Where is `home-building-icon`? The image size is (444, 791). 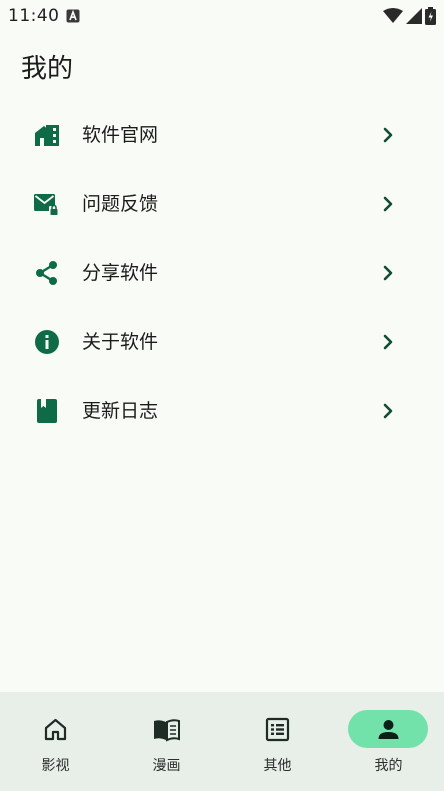 home-building-icon is located at coordinates (47, 135).